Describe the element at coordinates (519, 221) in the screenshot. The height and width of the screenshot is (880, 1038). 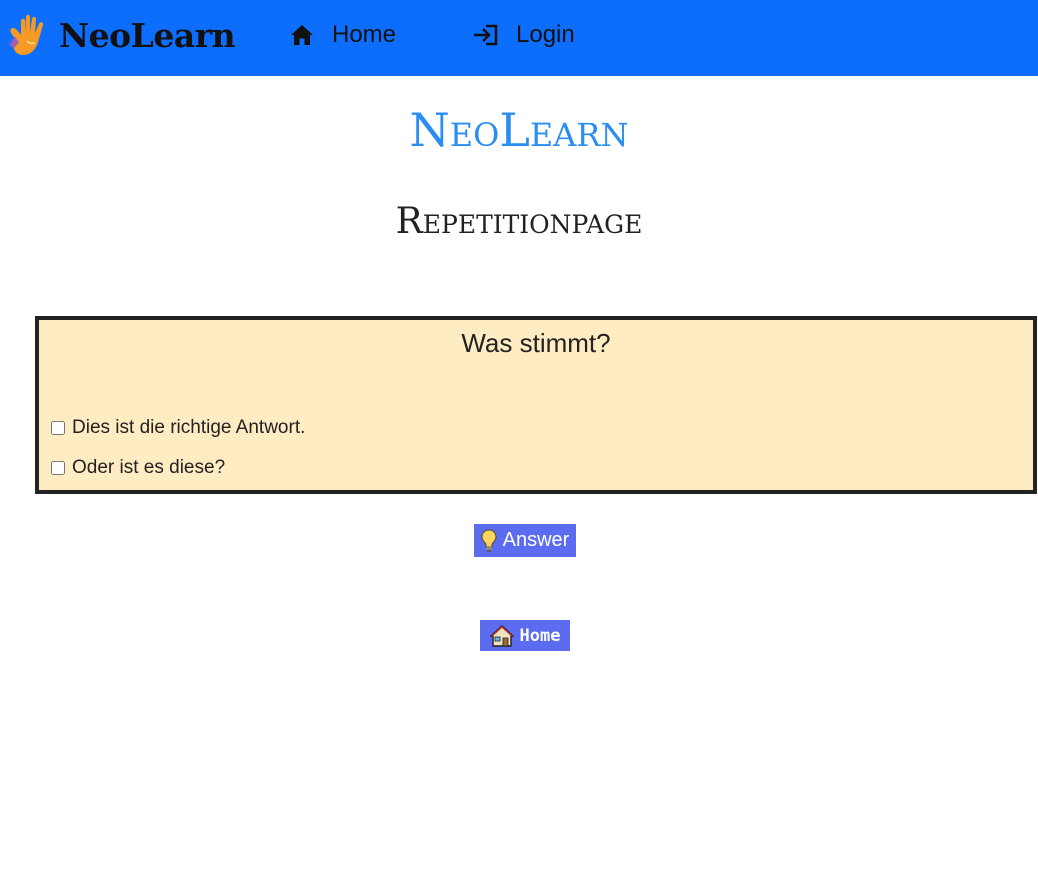
I see `page-title: Repetitionpage` at that location.